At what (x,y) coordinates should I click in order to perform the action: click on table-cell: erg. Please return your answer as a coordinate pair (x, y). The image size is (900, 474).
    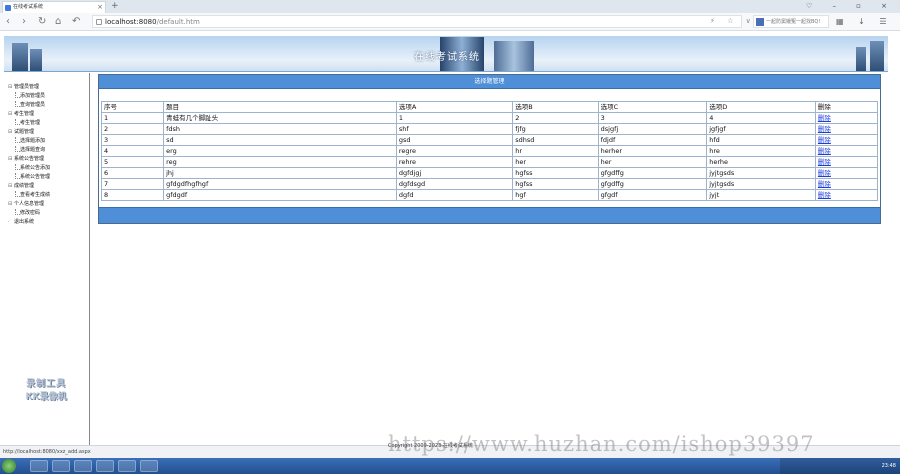
    Looking at the image, I should click on (280, 151).